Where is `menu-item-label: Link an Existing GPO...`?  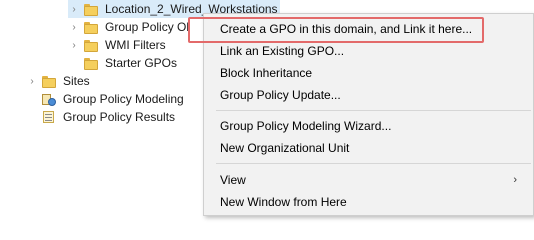 menu-item-label: Link an Existing GPO... is located at coordinates (282, 51).